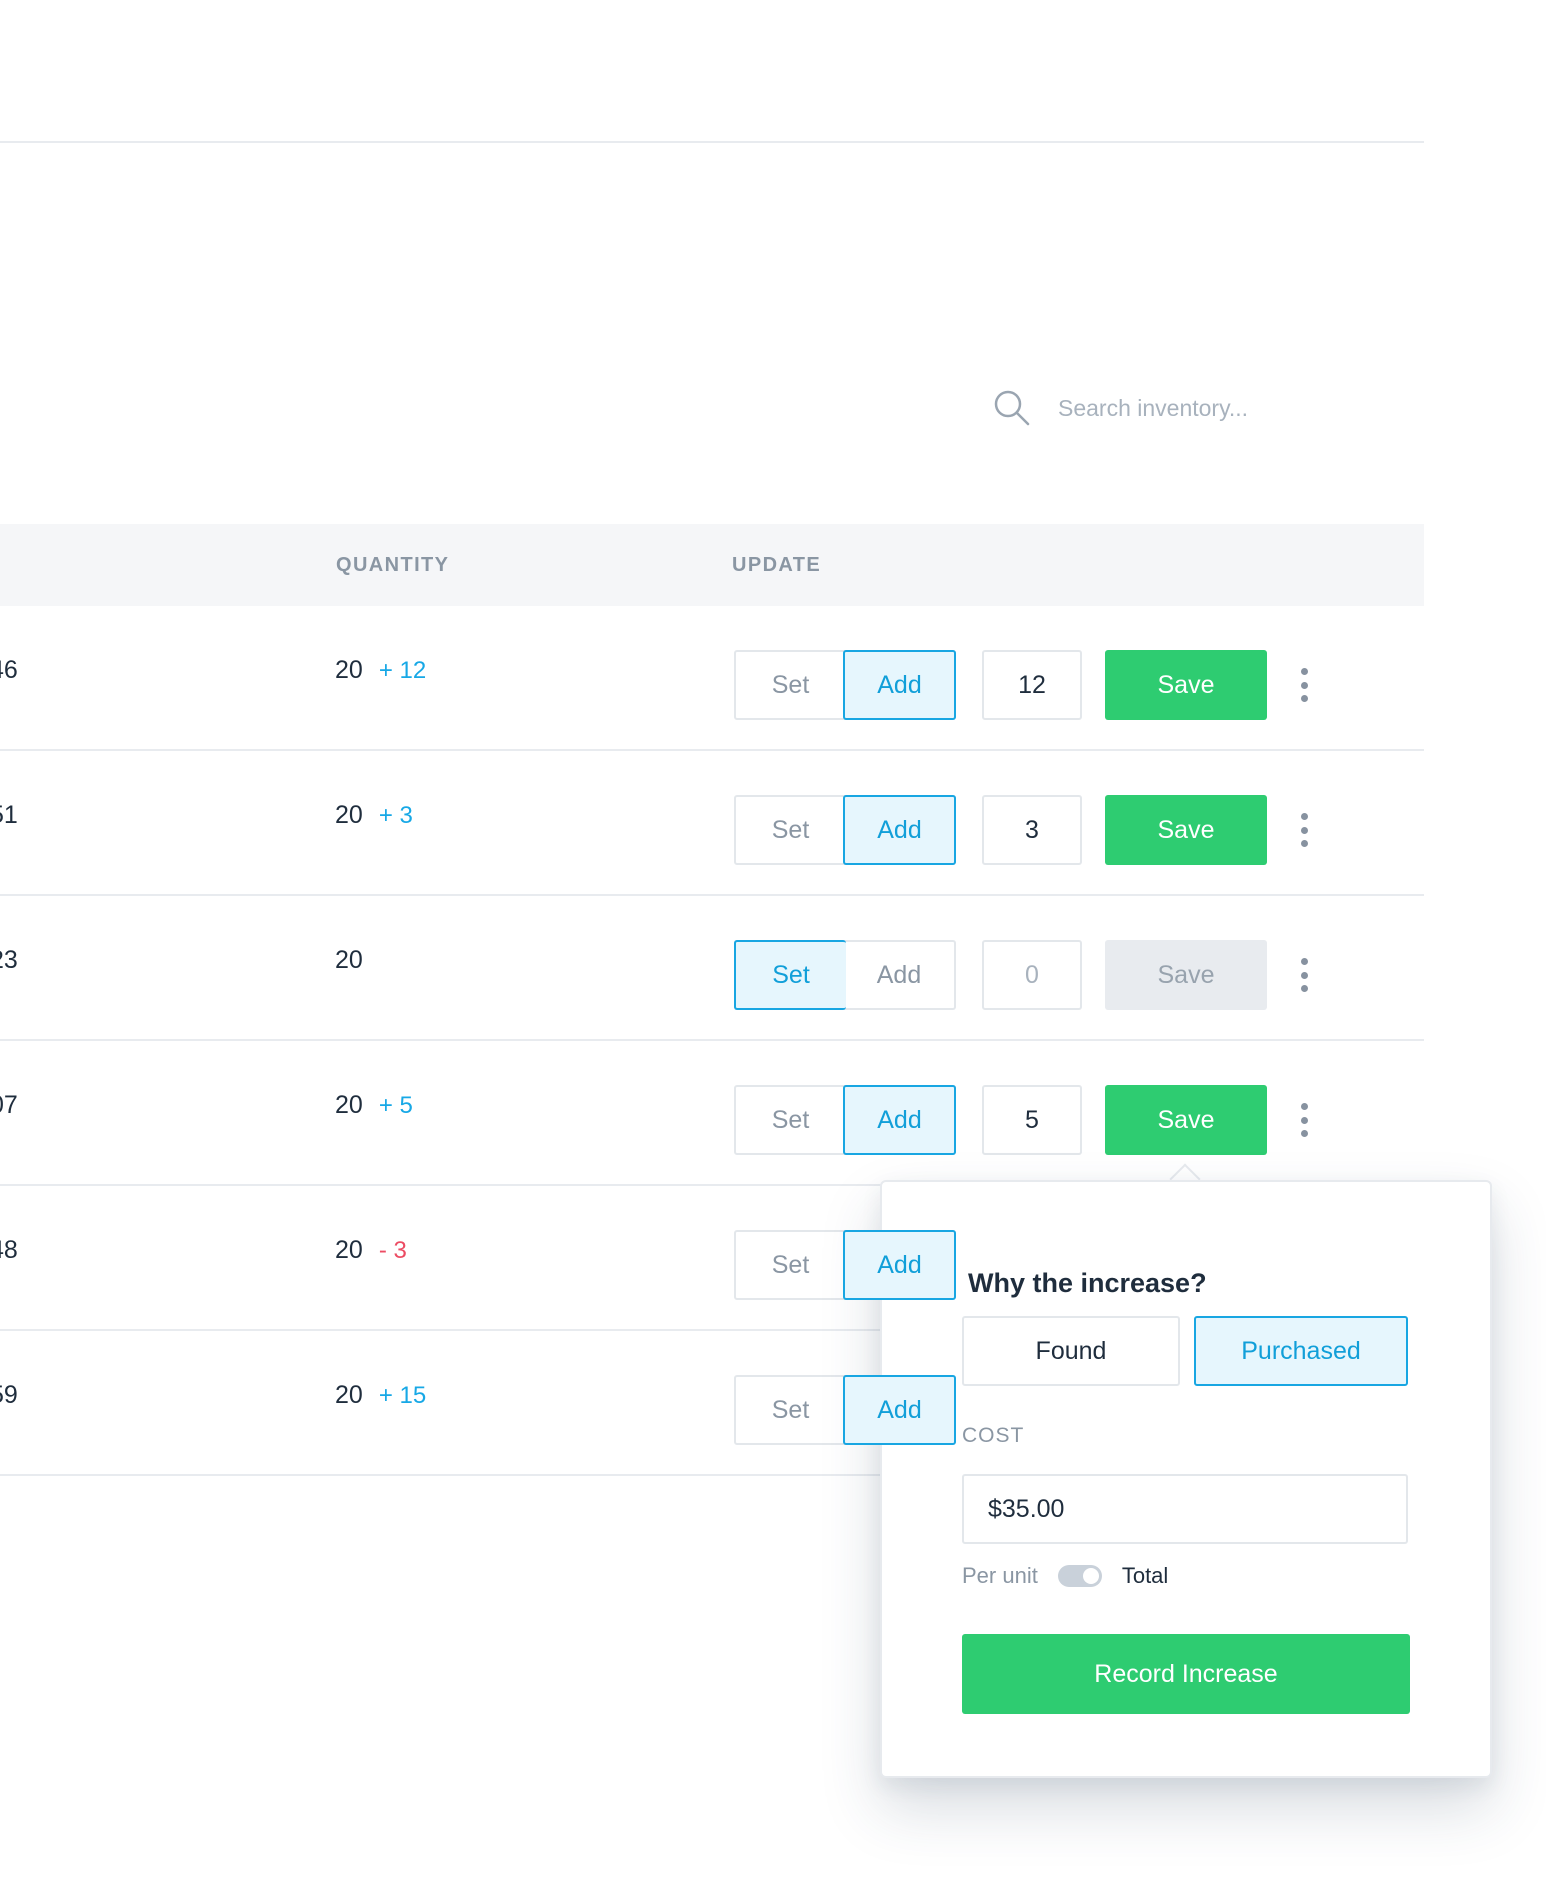 This screenshot has width=1546, height=1894. Describe the element at coordinates (1186, 1674) in the screenshot. I see `record-increase-button: Record Increase` at that location.